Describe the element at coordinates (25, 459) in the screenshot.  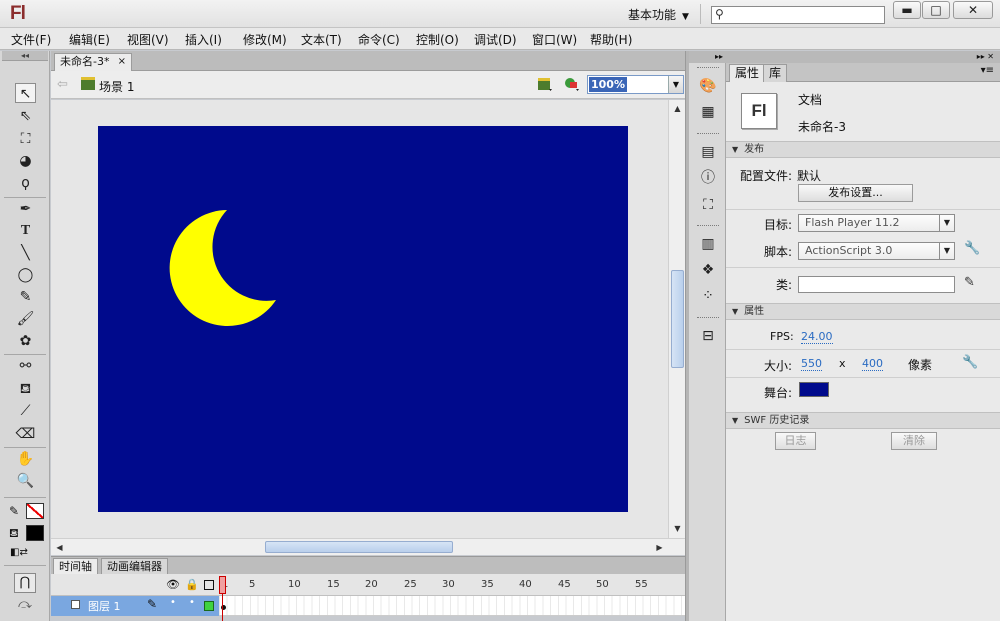
I see `hand-tool-icon: ✋` at that location.